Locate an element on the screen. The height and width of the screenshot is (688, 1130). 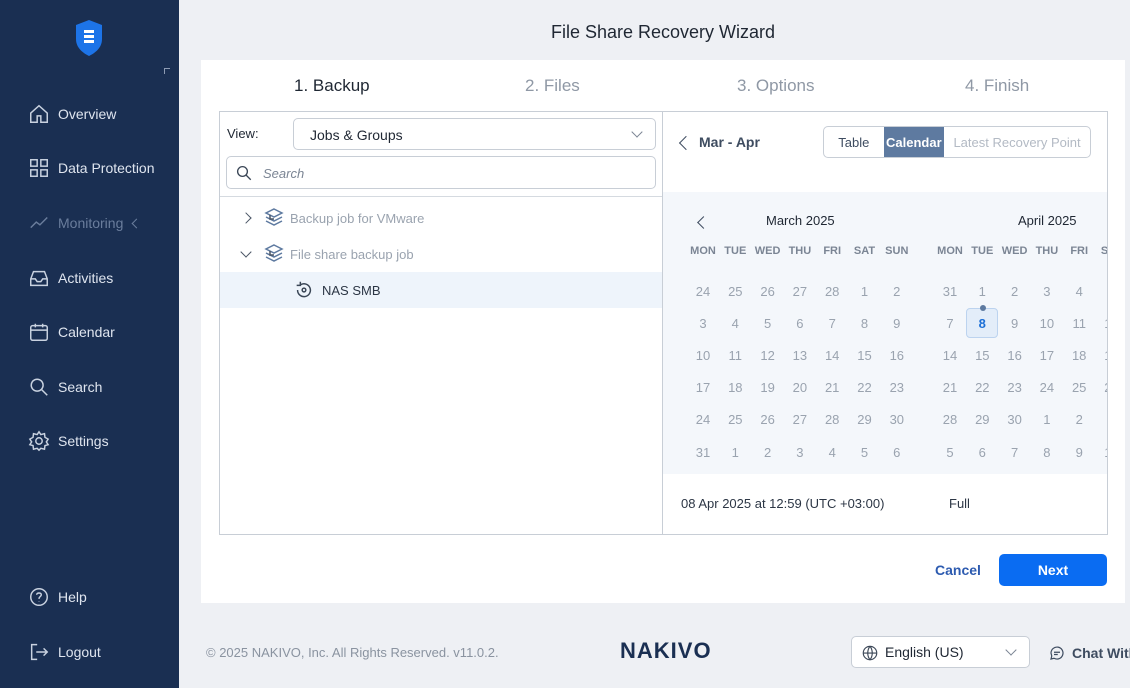
nav-logout: Logout is located at coordinates (64, 652).